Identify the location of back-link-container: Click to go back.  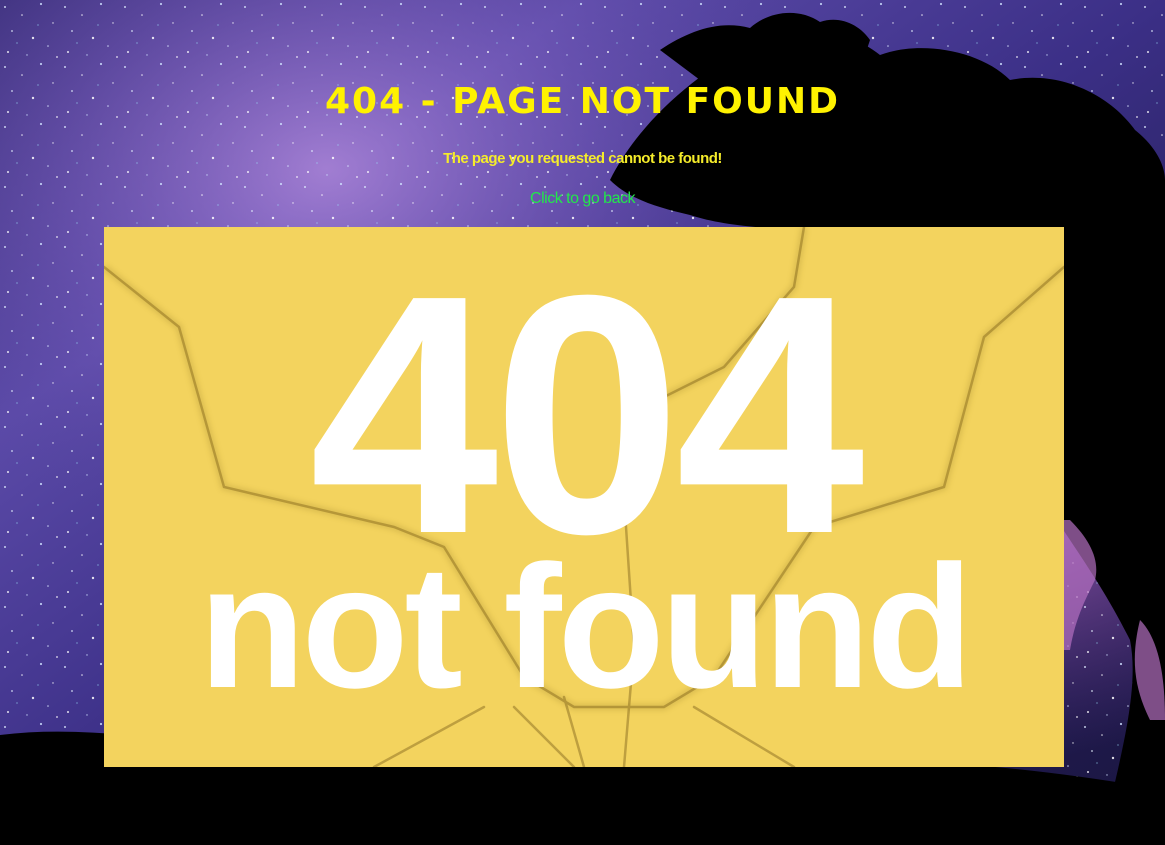
(582, 198).